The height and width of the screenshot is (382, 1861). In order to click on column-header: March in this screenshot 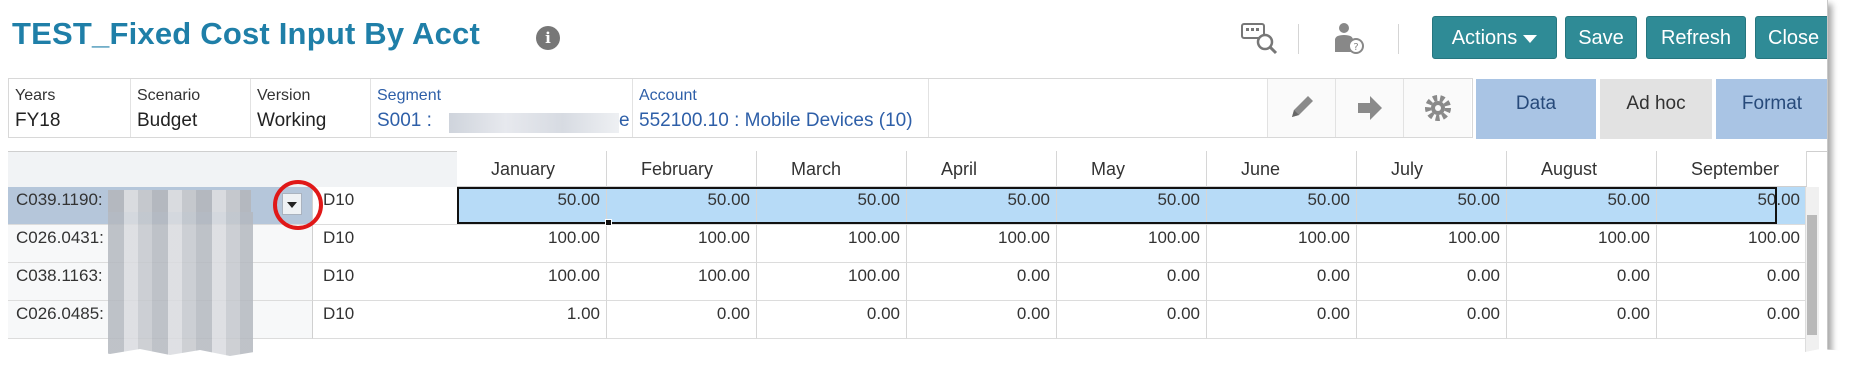, I will do `click(832, 169)`.